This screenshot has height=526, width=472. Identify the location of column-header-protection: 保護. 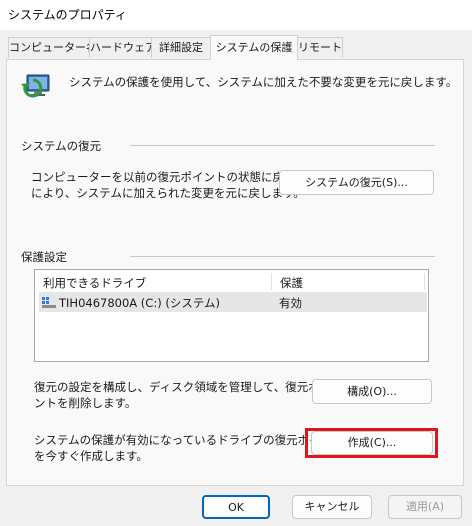
(291, 283).